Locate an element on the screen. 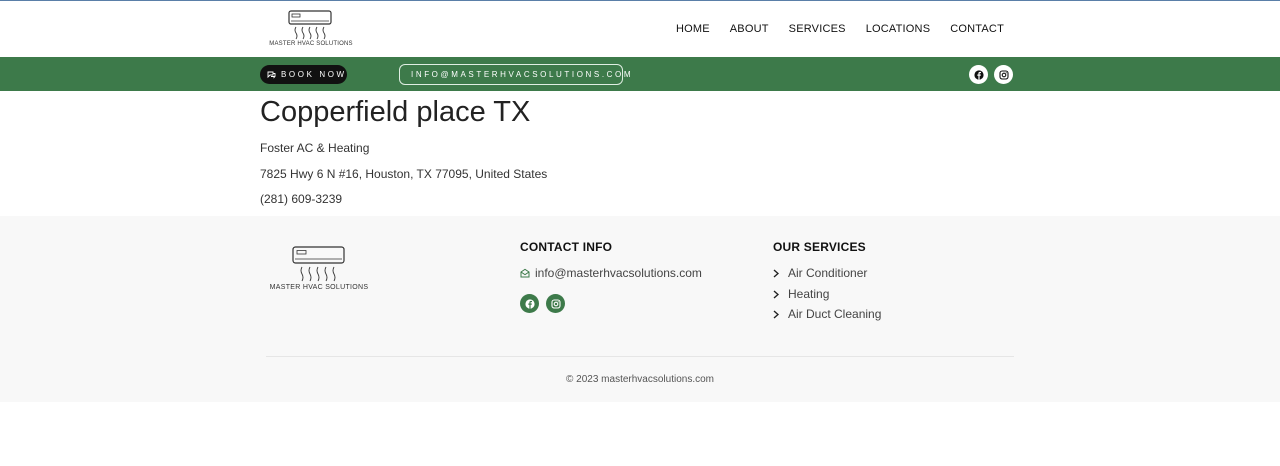 This screenshot has height=466, width=1280. book-now-label: BOOK NOW is located at coordinates (314, 74).